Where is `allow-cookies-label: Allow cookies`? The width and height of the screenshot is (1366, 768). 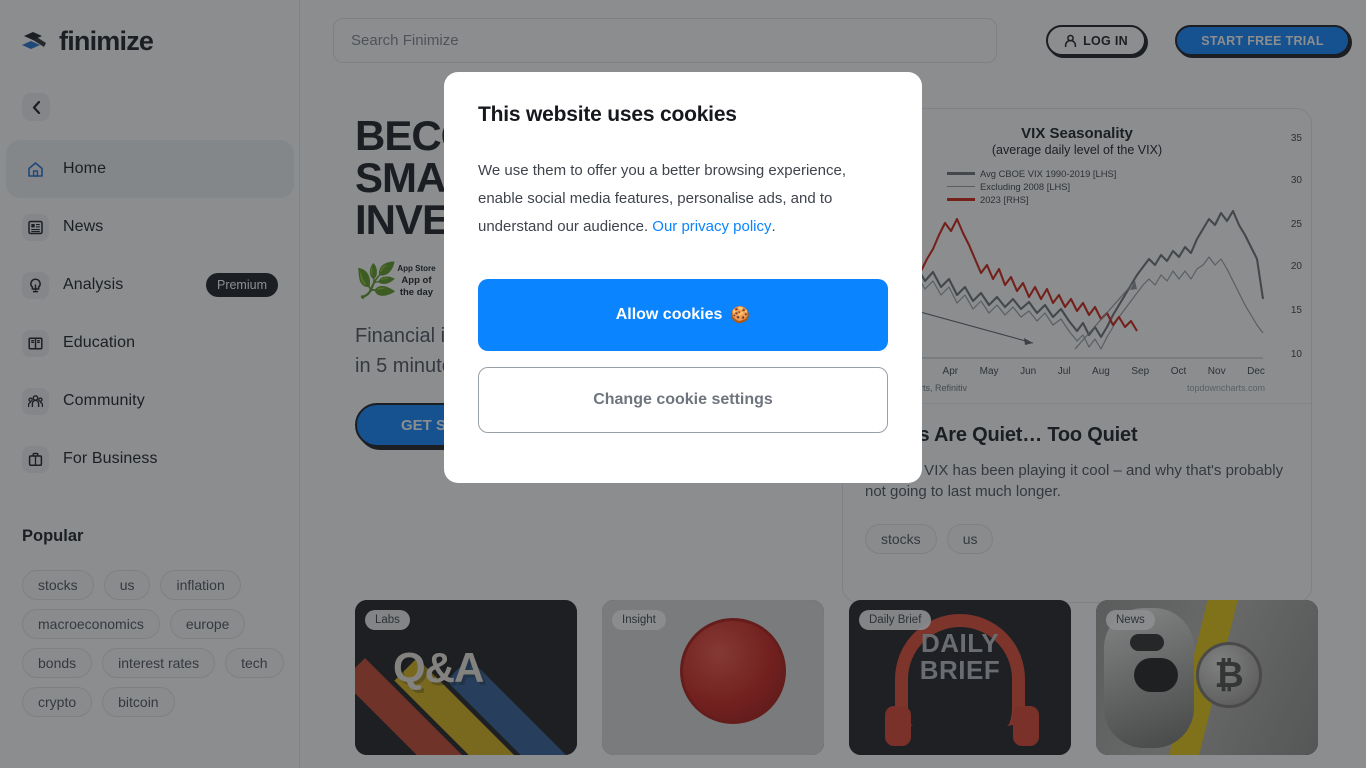 allow-cookies-label: Allow cookies is located at coordinates (669, 314).